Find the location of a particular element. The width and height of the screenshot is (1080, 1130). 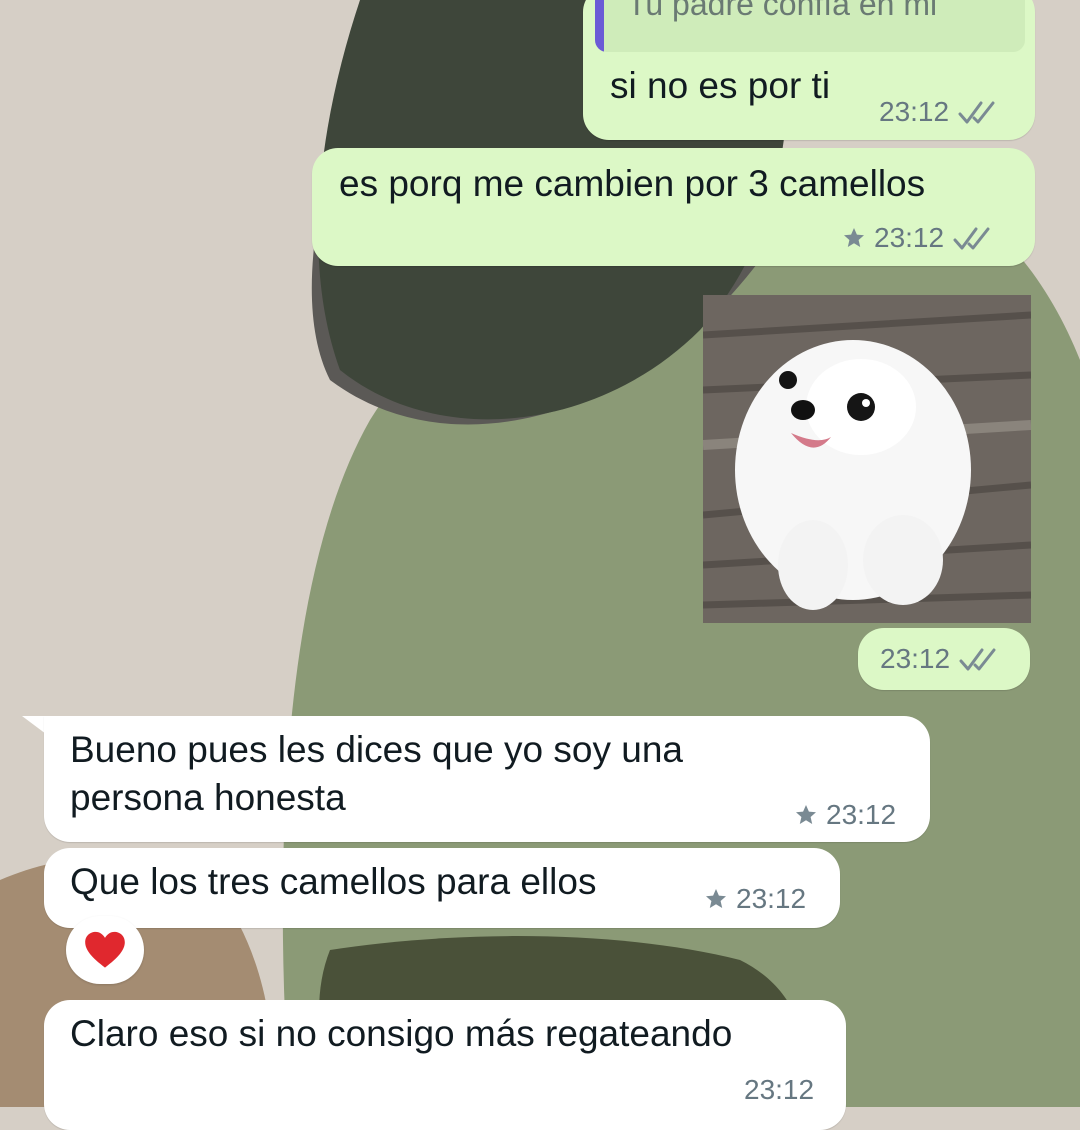

quoted-message: Tu padre confía en mi is located at coordinates (810, 26).